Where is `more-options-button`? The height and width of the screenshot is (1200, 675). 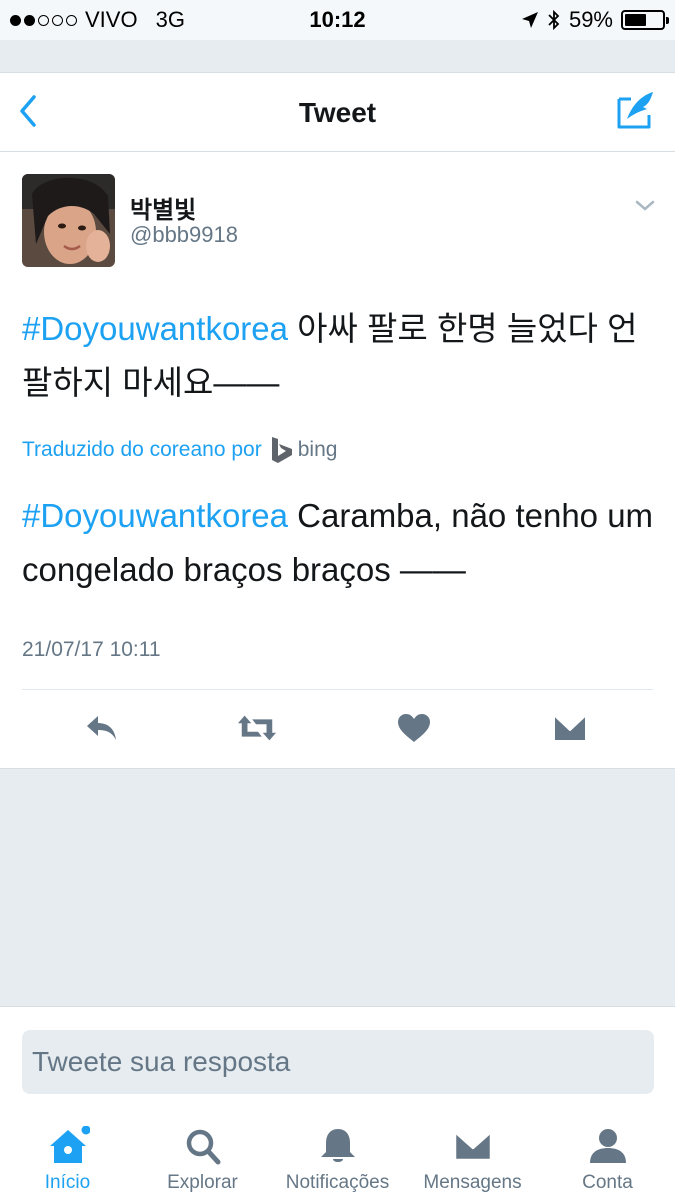
more-options-button is located at coordinates (645, 206).